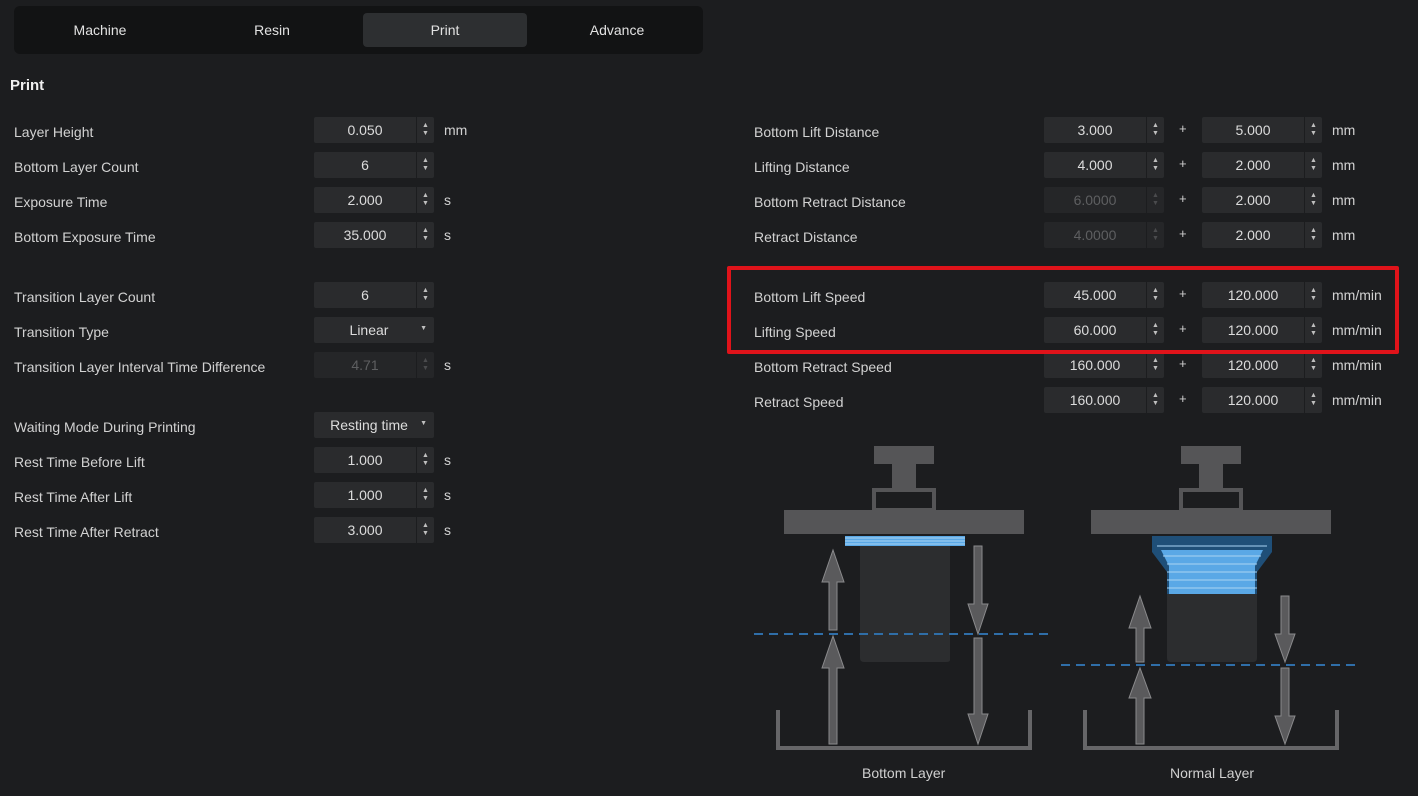 This screenshot has width=1418, height=796. Describe the element at coordinates (365, 200) in the screenshot. I see `exposure-time-input` at that location.